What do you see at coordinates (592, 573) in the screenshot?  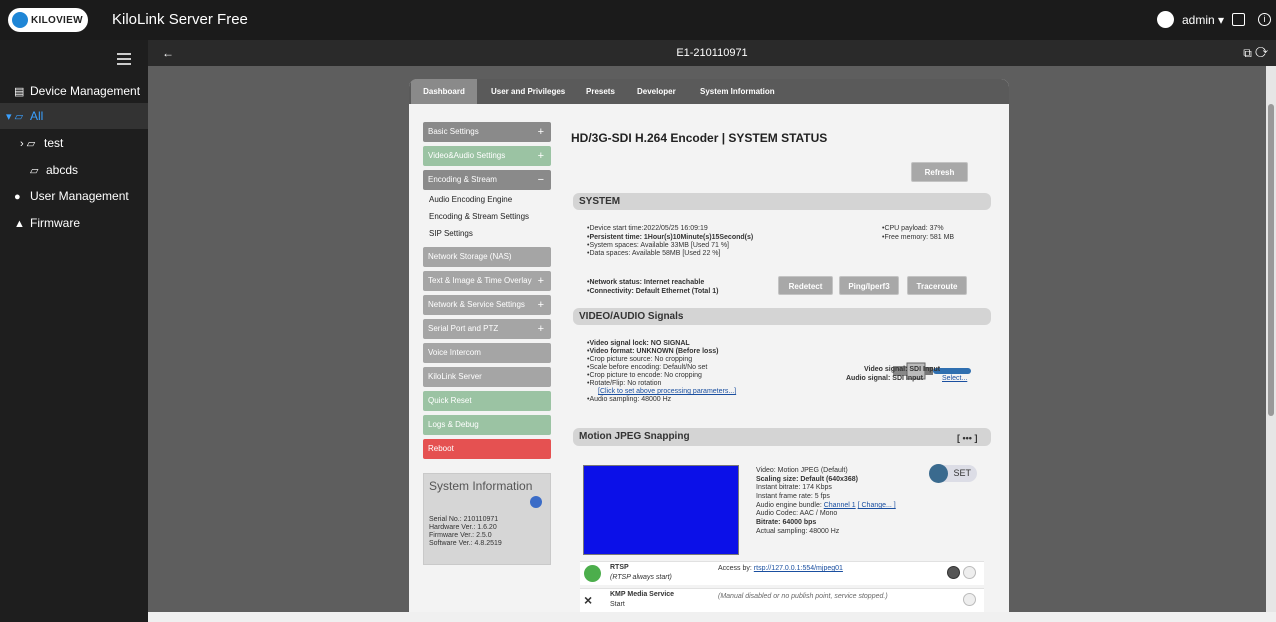 I see `refresh-circle-icon` at bounding box center [592, 573].